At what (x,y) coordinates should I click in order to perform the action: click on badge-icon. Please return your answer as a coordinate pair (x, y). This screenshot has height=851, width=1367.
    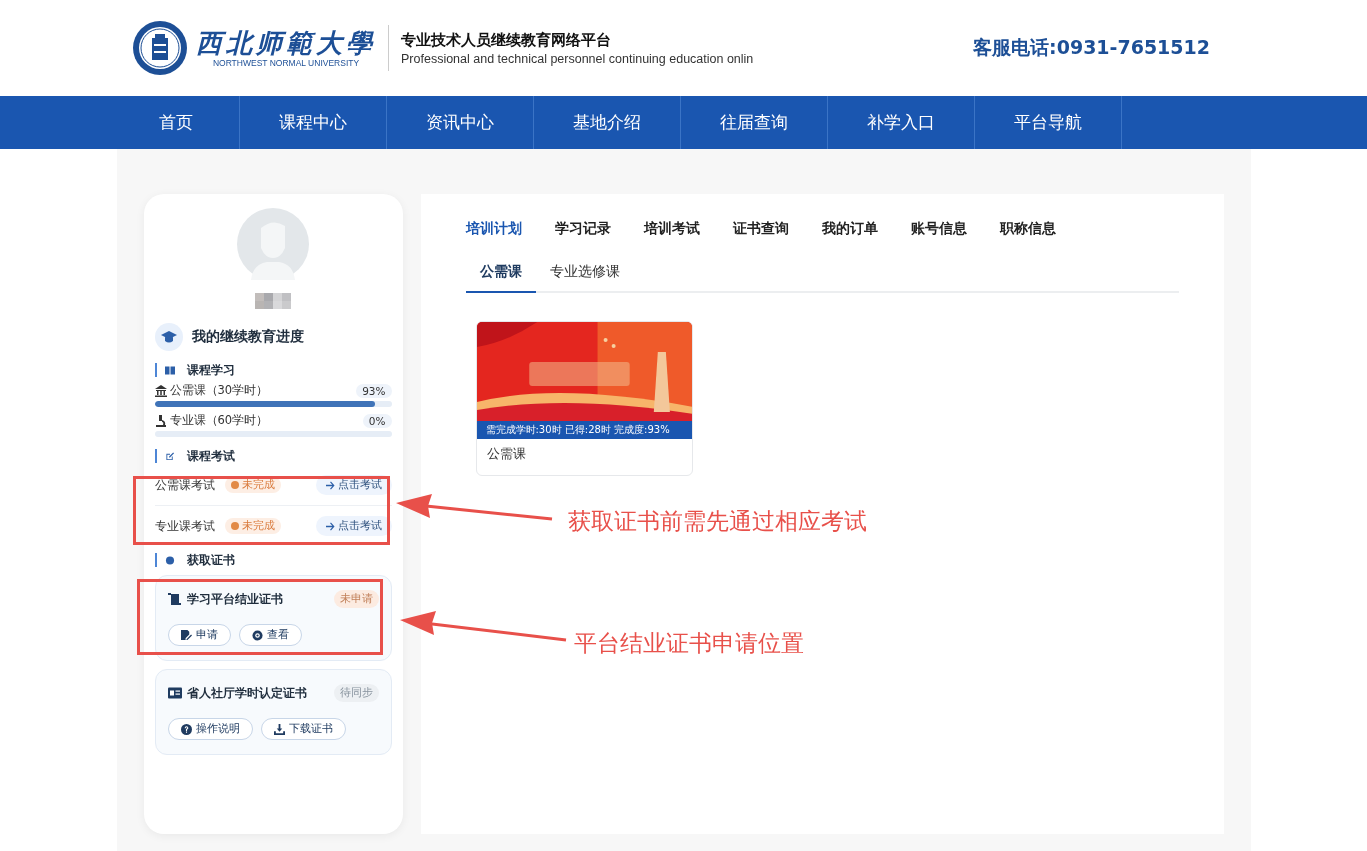
    Looking at the image, I should click on (169, 560).